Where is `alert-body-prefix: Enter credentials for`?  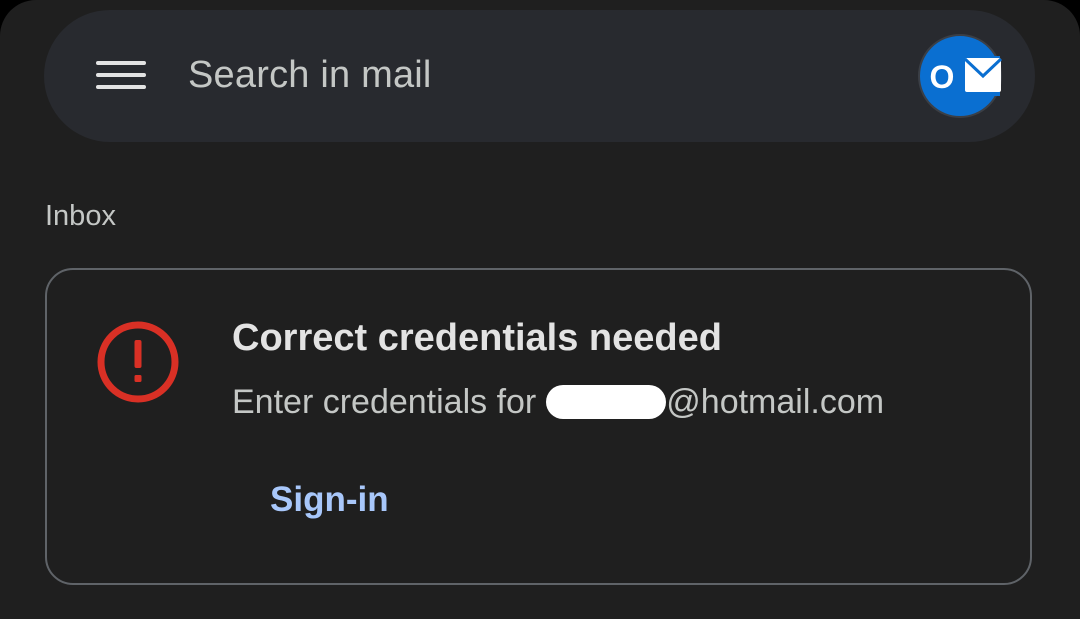 alert-body-prefix: Enter credentials for is located at coordinates (384, 402).